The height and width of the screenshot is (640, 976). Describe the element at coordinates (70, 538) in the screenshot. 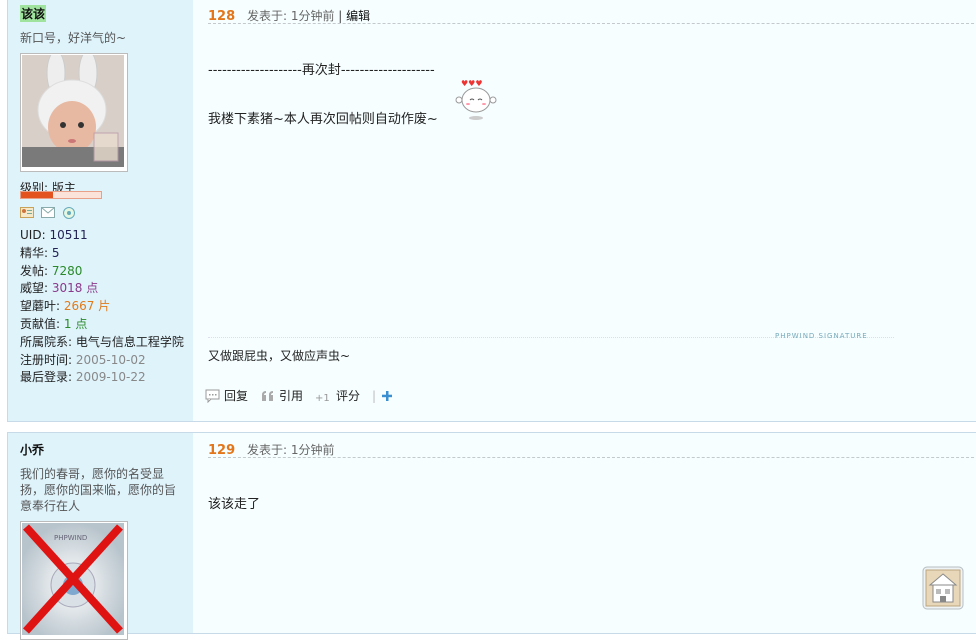

I see `avatar-text: PHPWIND` at that location.